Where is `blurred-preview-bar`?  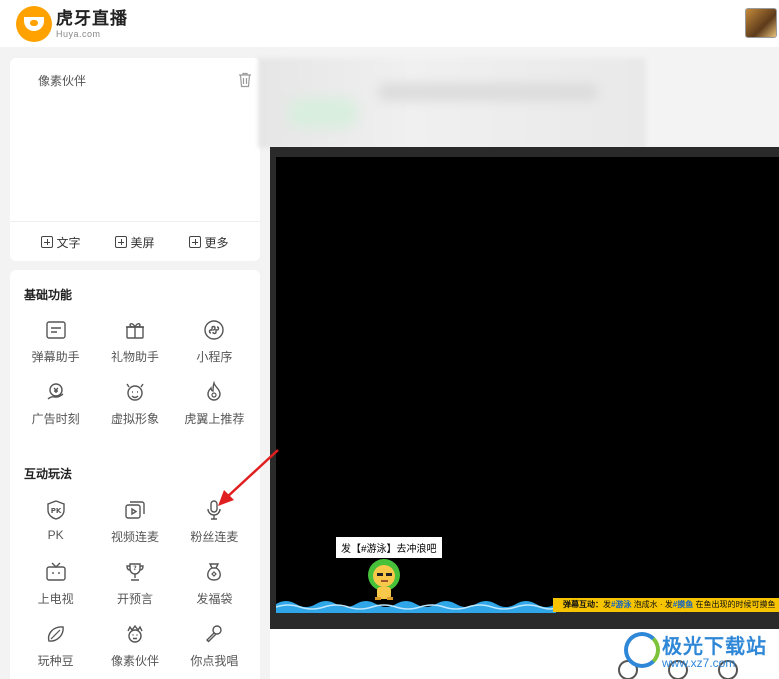
blurred-preview-bar is located at coordinates (452, 103).